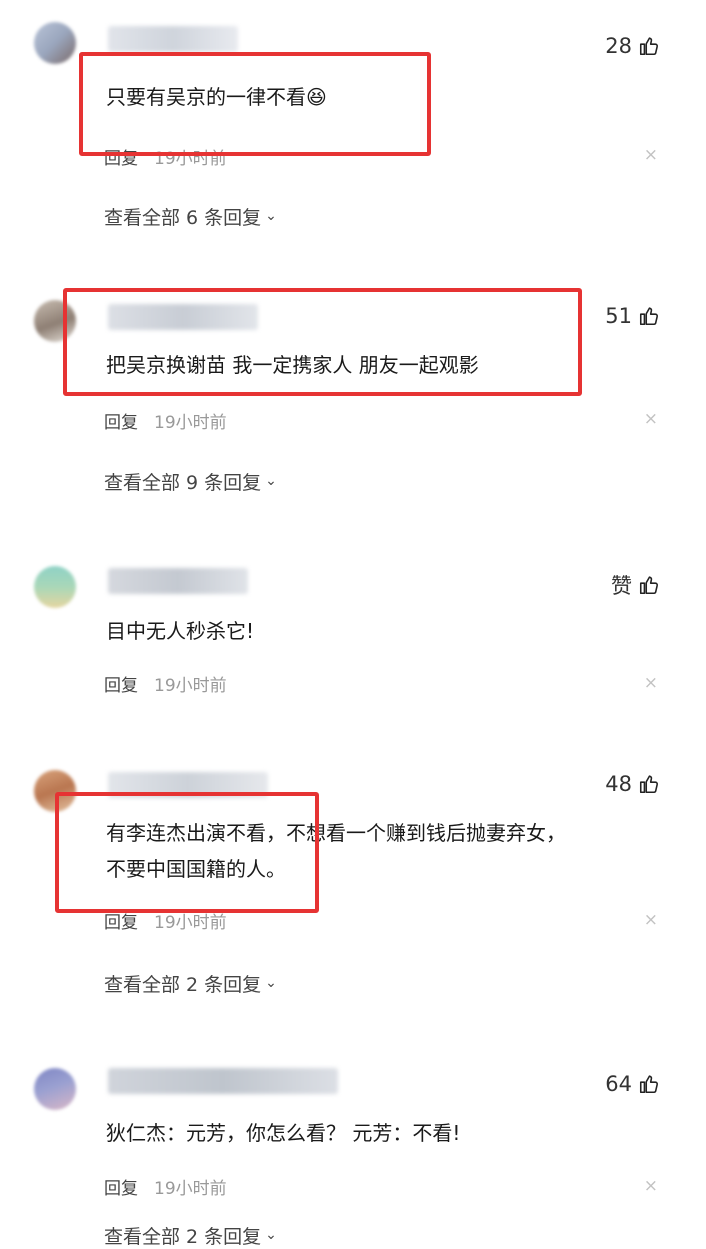 The width and height of the screenshot is (706, 1249). I want to click on like-button: 赞, so click(635, 585).